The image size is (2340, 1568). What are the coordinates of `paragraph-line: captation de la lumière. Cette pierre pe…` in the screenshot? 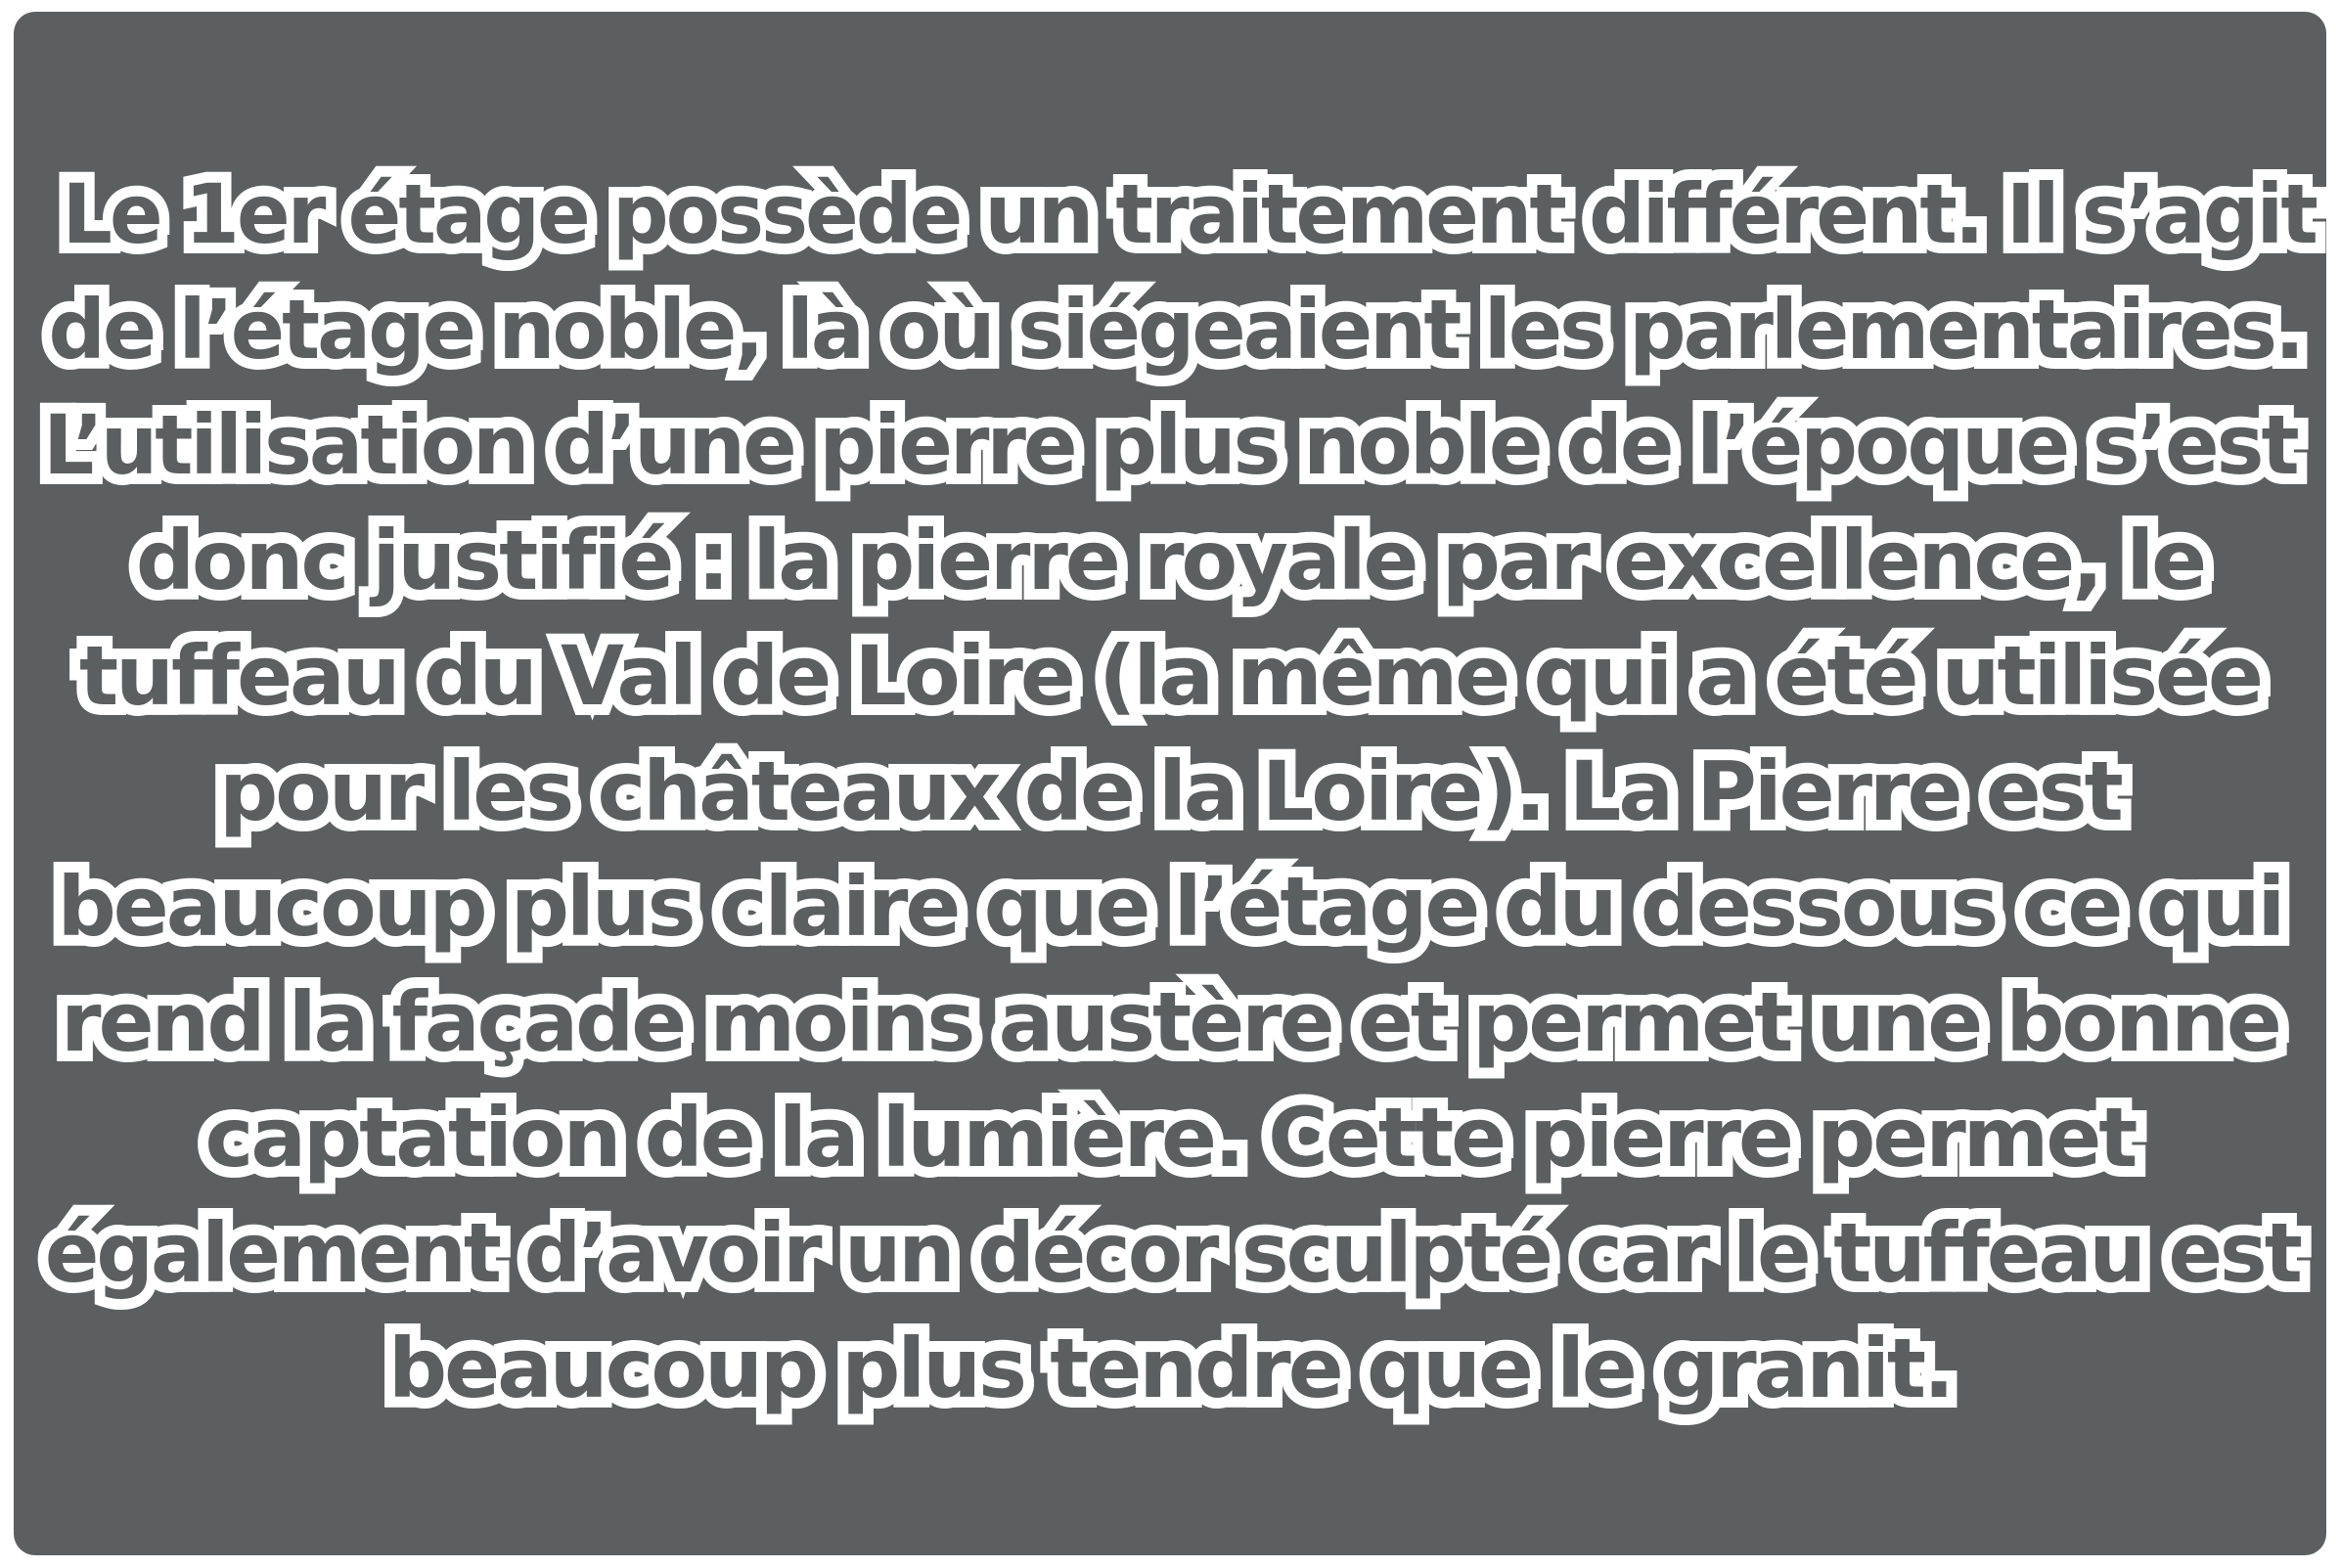 It's located at (1172, 1137).